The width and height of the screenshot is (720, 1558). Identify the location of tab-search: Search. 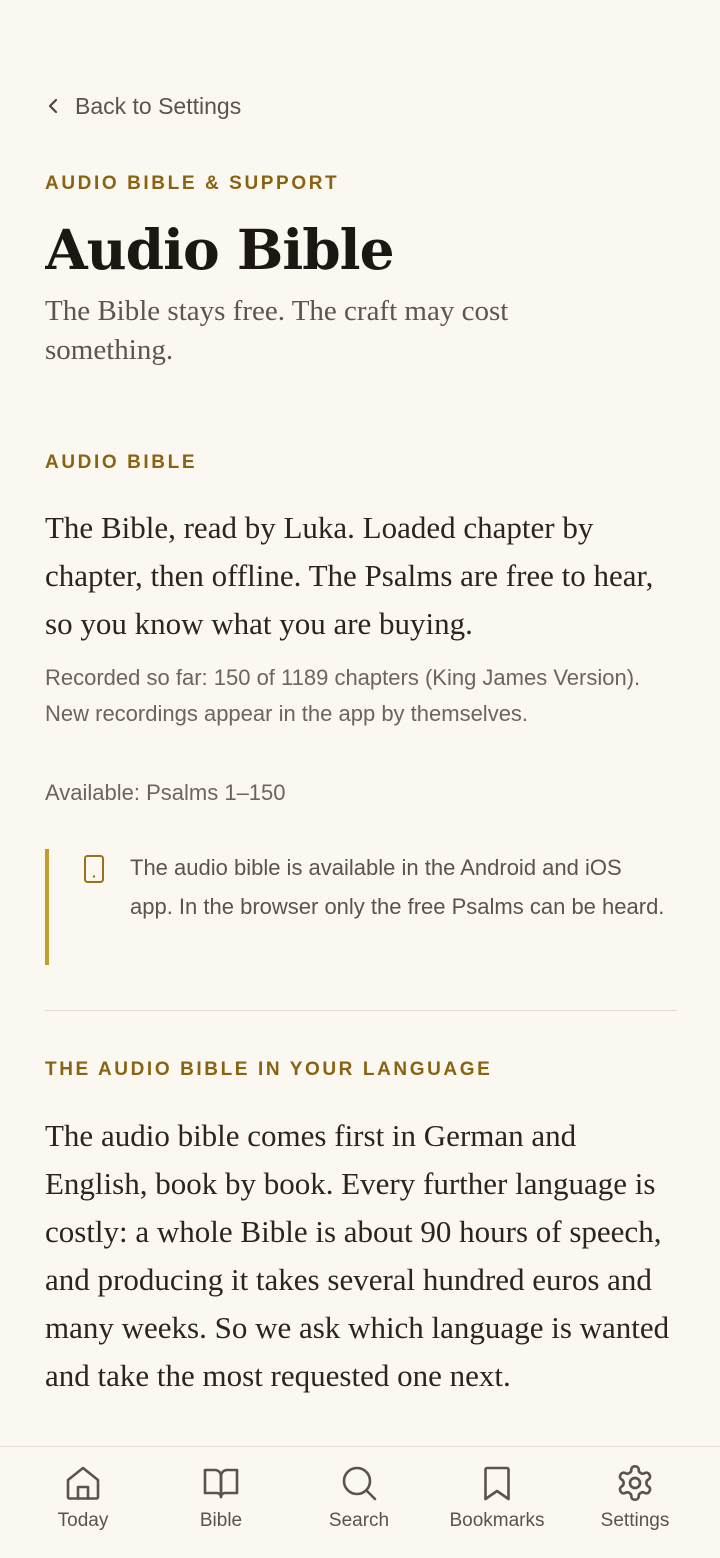
(359, 1502).